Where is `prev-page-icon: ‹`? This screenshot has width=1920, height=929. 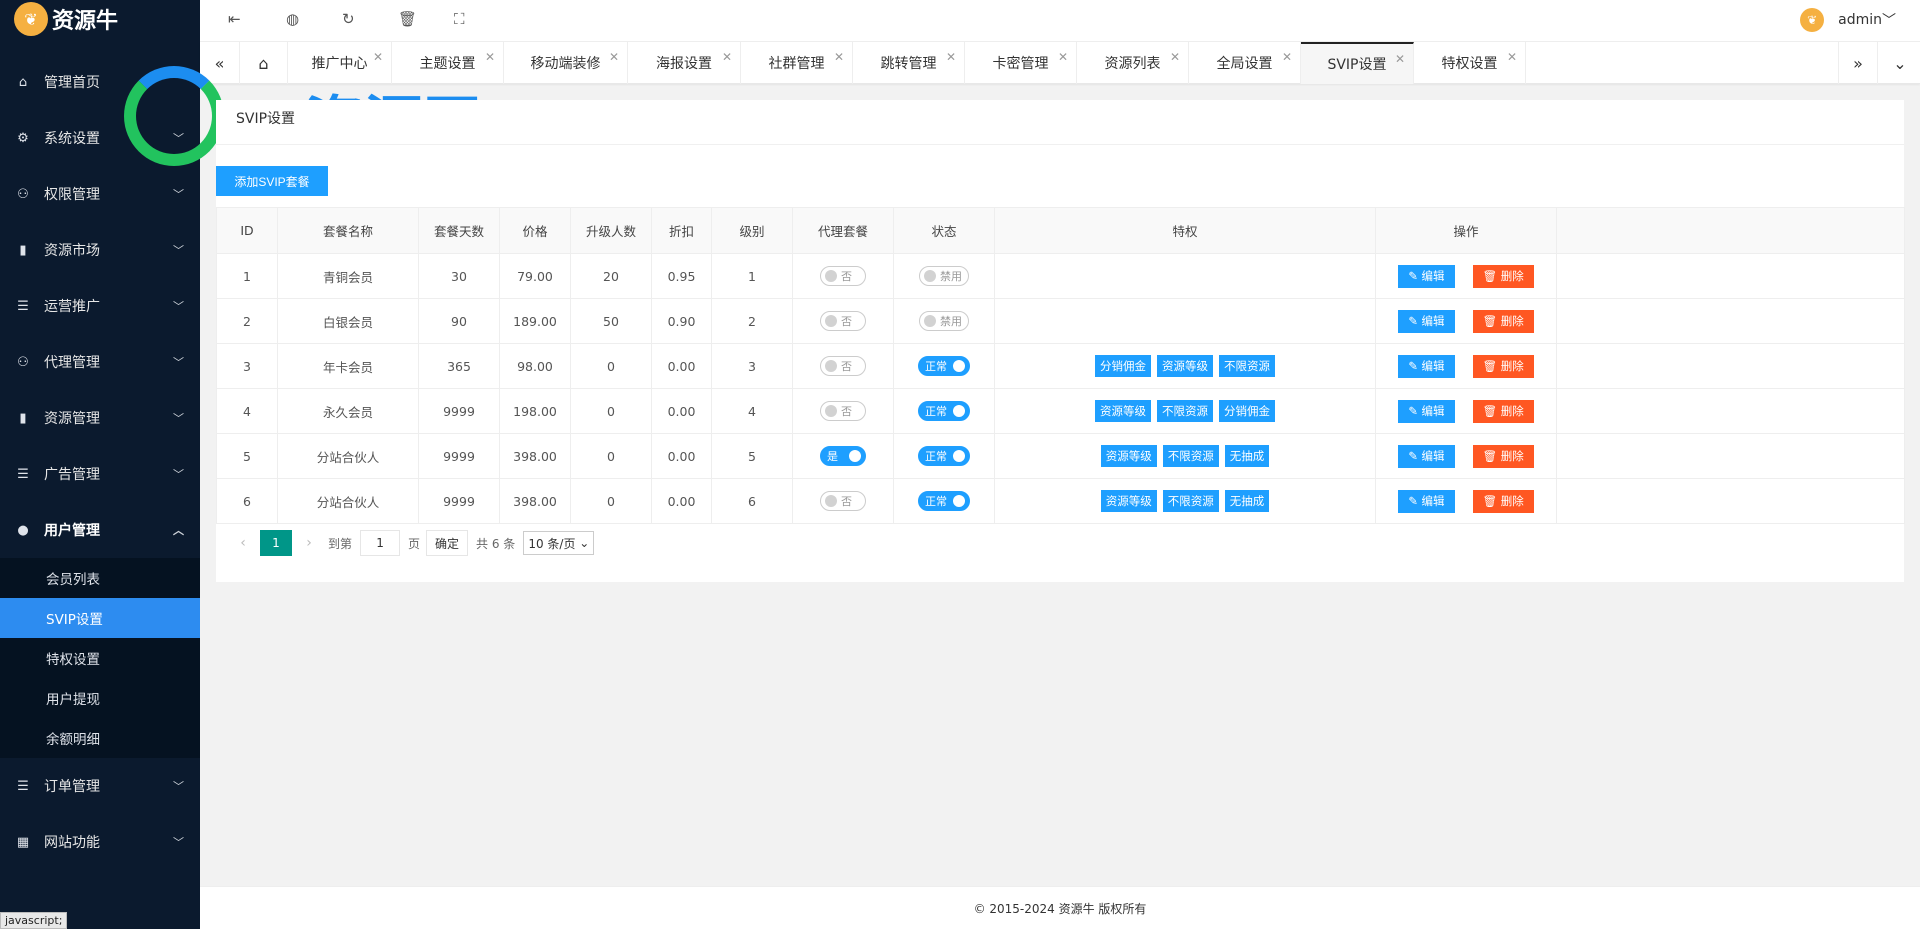
prev-page-icon: ‹ is located at coordinates (243, 543).